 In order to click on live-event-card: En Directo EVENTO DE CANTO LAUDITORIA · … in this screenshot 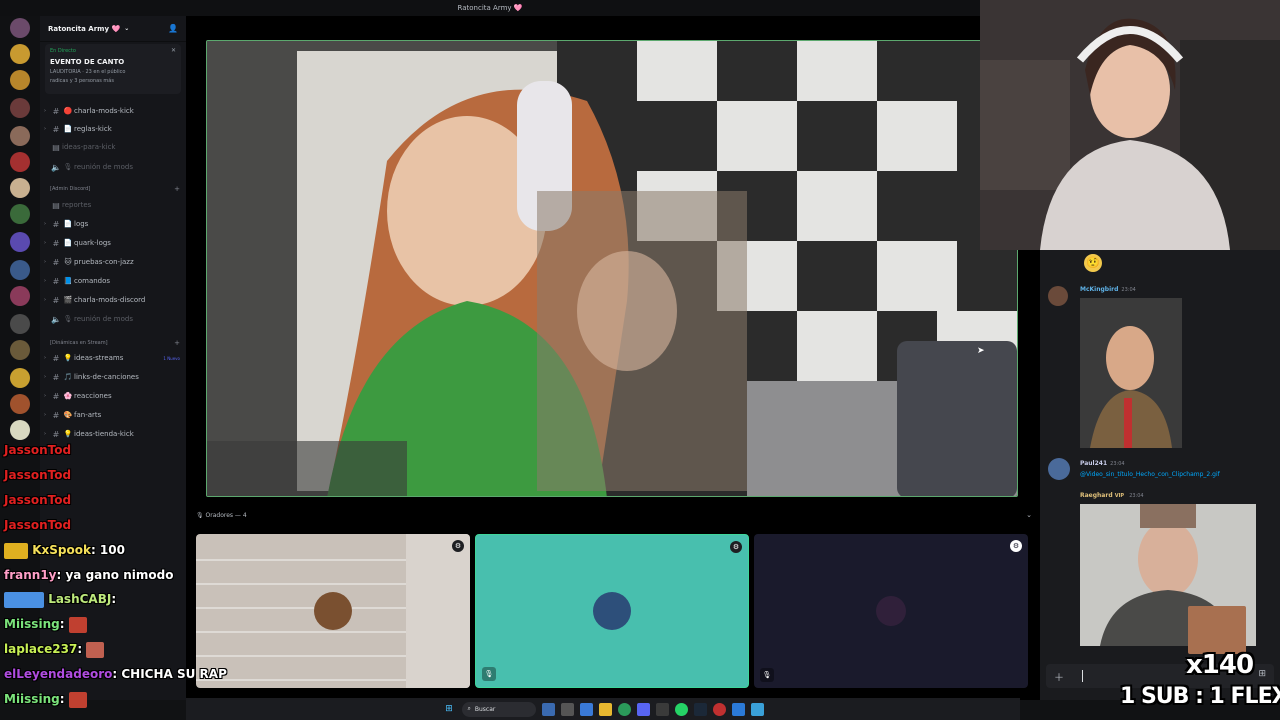, I will do `click(113, 69)`.